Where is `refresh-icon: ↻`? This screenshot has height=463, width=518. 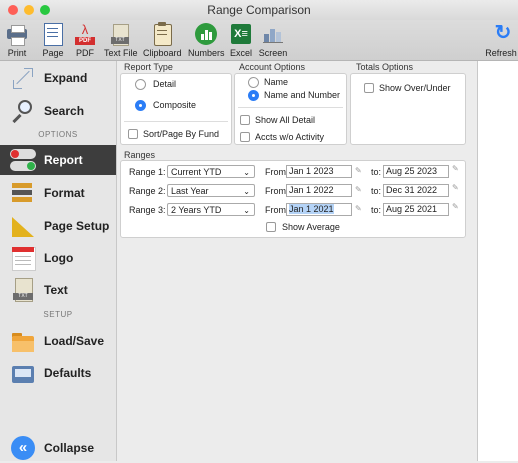
refresh-icon: ↻ is located at coordinates (503, 33).